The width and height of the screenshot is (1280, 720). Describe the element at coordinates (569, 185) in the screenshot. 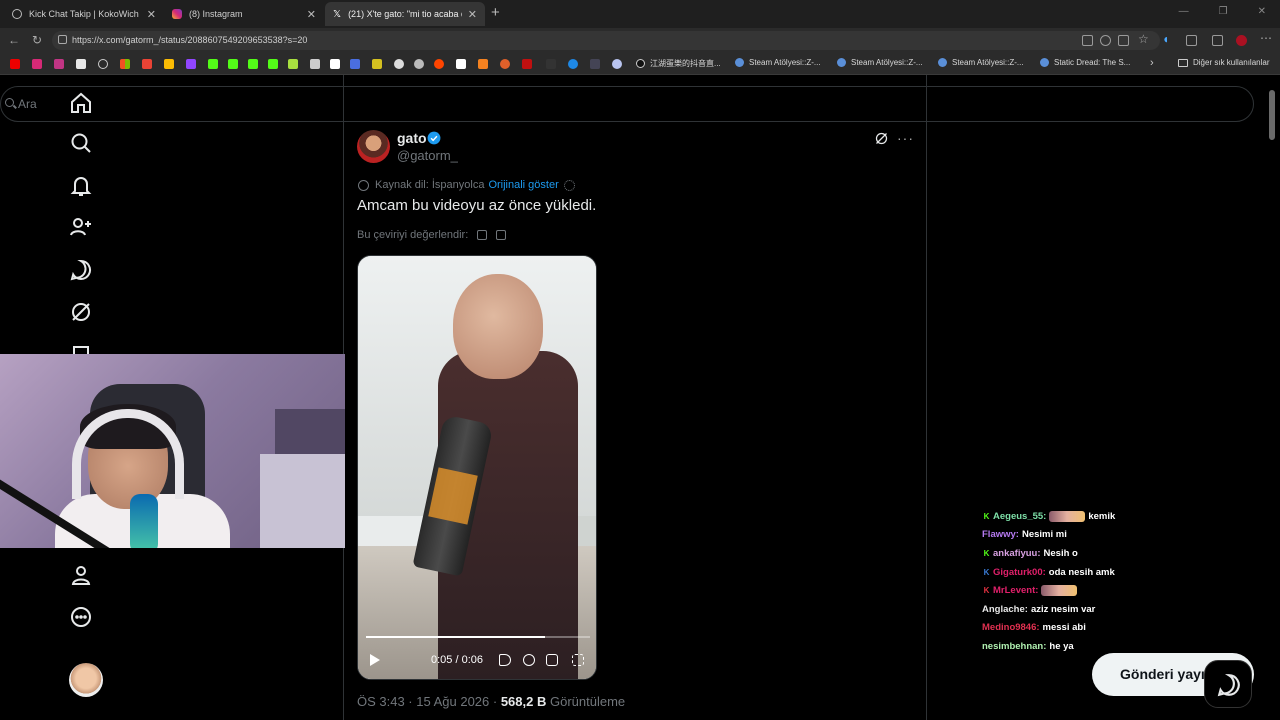

I see `translation-settings-icon` at that location.